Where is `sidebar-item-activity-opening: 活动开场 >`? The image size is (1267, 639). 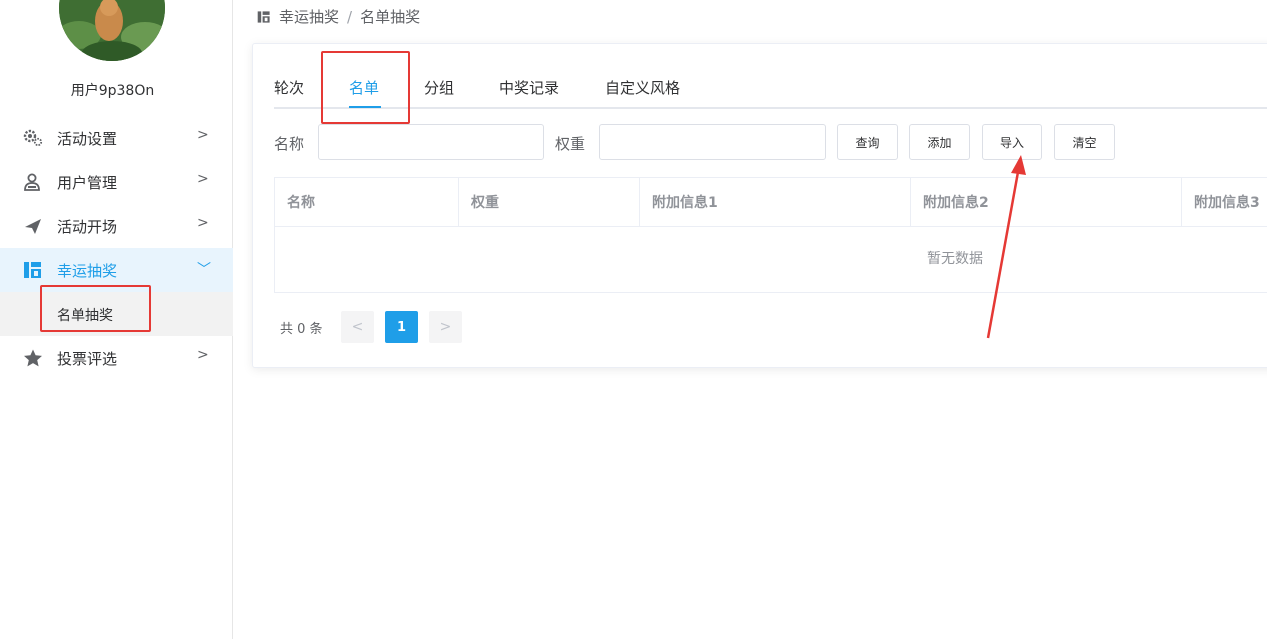
sidebar-item-activity-opening: 活动开场 > is located at coordinates (116, 226).